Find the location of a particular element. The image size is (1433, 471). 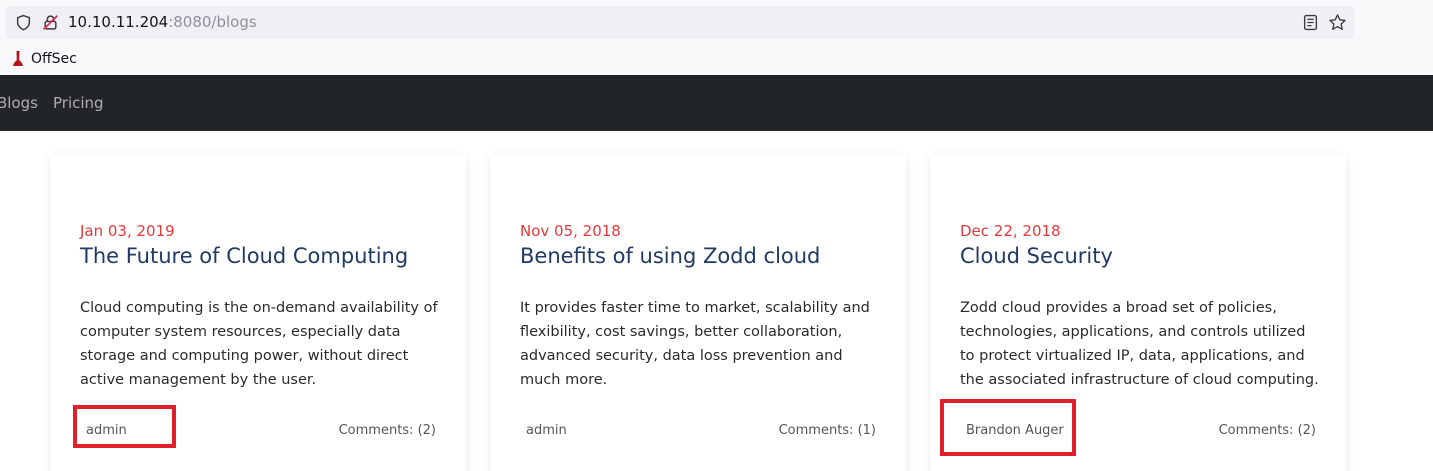

post-date: Nov 05, 2018 is located at coordinates (570, 231).